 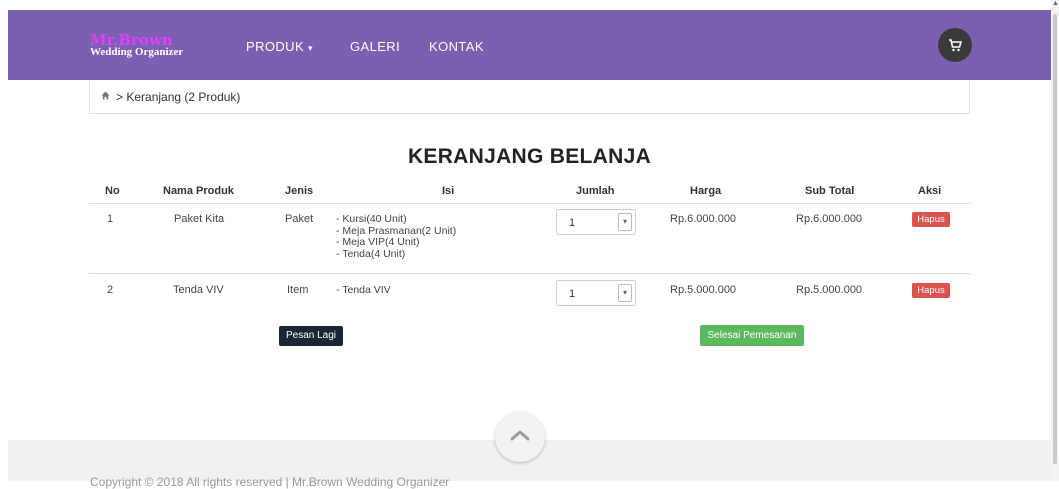 I want to click on cart-button, so click(x=955, y=45).